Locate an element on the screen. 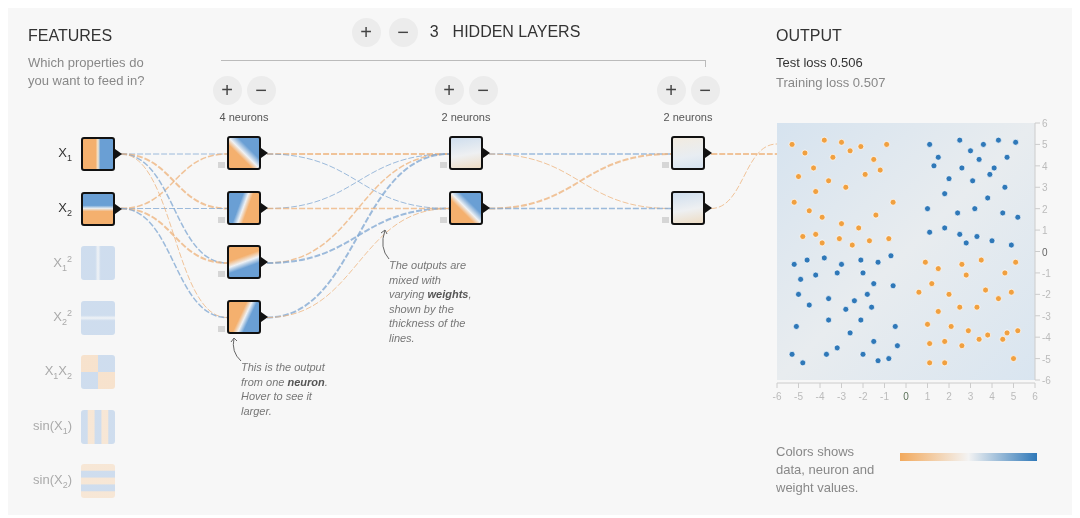 This screenshot has width=1080, height=518. annotation-note: This is the output from one neuron. Hover to see it larger. is located at coordinates (285, 389).